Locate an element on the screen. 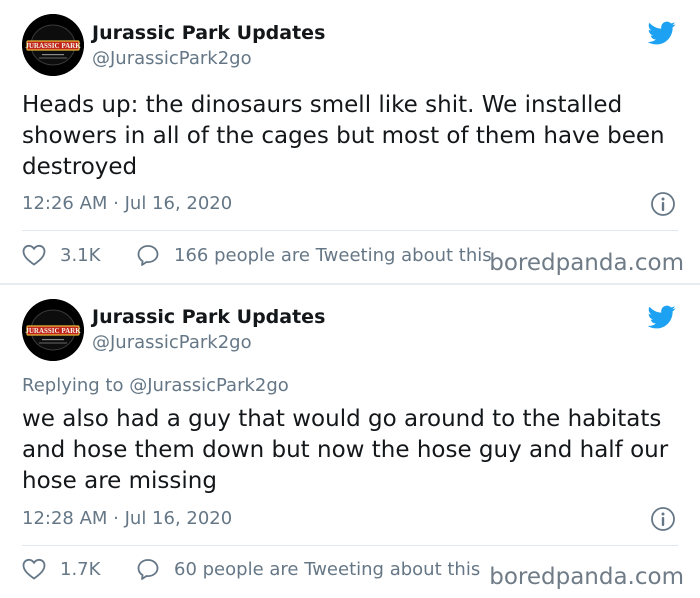 Image resolution: width=700 pixels, height=598 pixels. tweet-timestamp: 12:26 AM · Jul 16, 2020 is located at coordinates (127, 203).